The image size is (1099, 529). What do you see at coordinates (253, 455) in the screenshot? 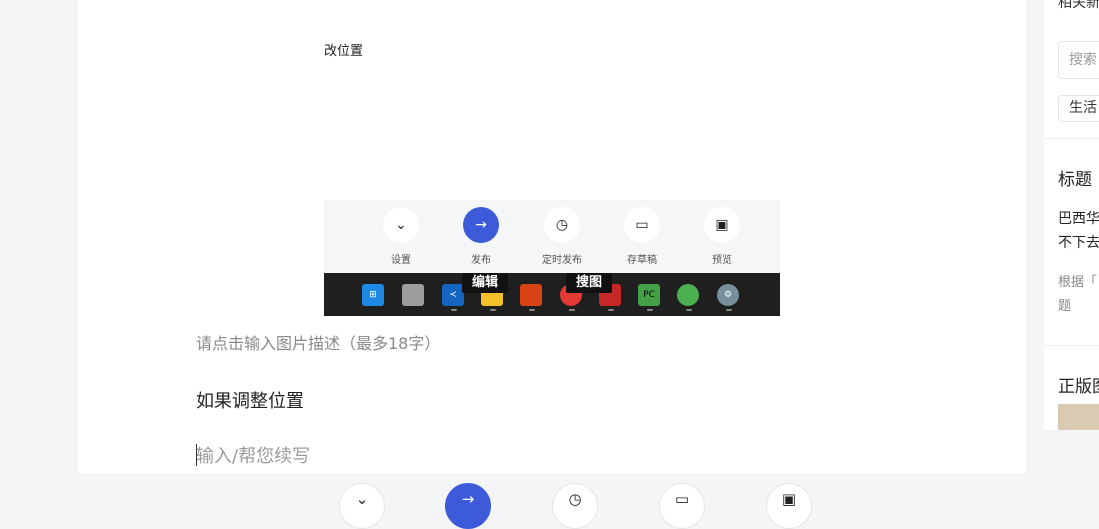
I see `continue-writing-input: 输入/帮您续写` at bounding box center [253, 455].